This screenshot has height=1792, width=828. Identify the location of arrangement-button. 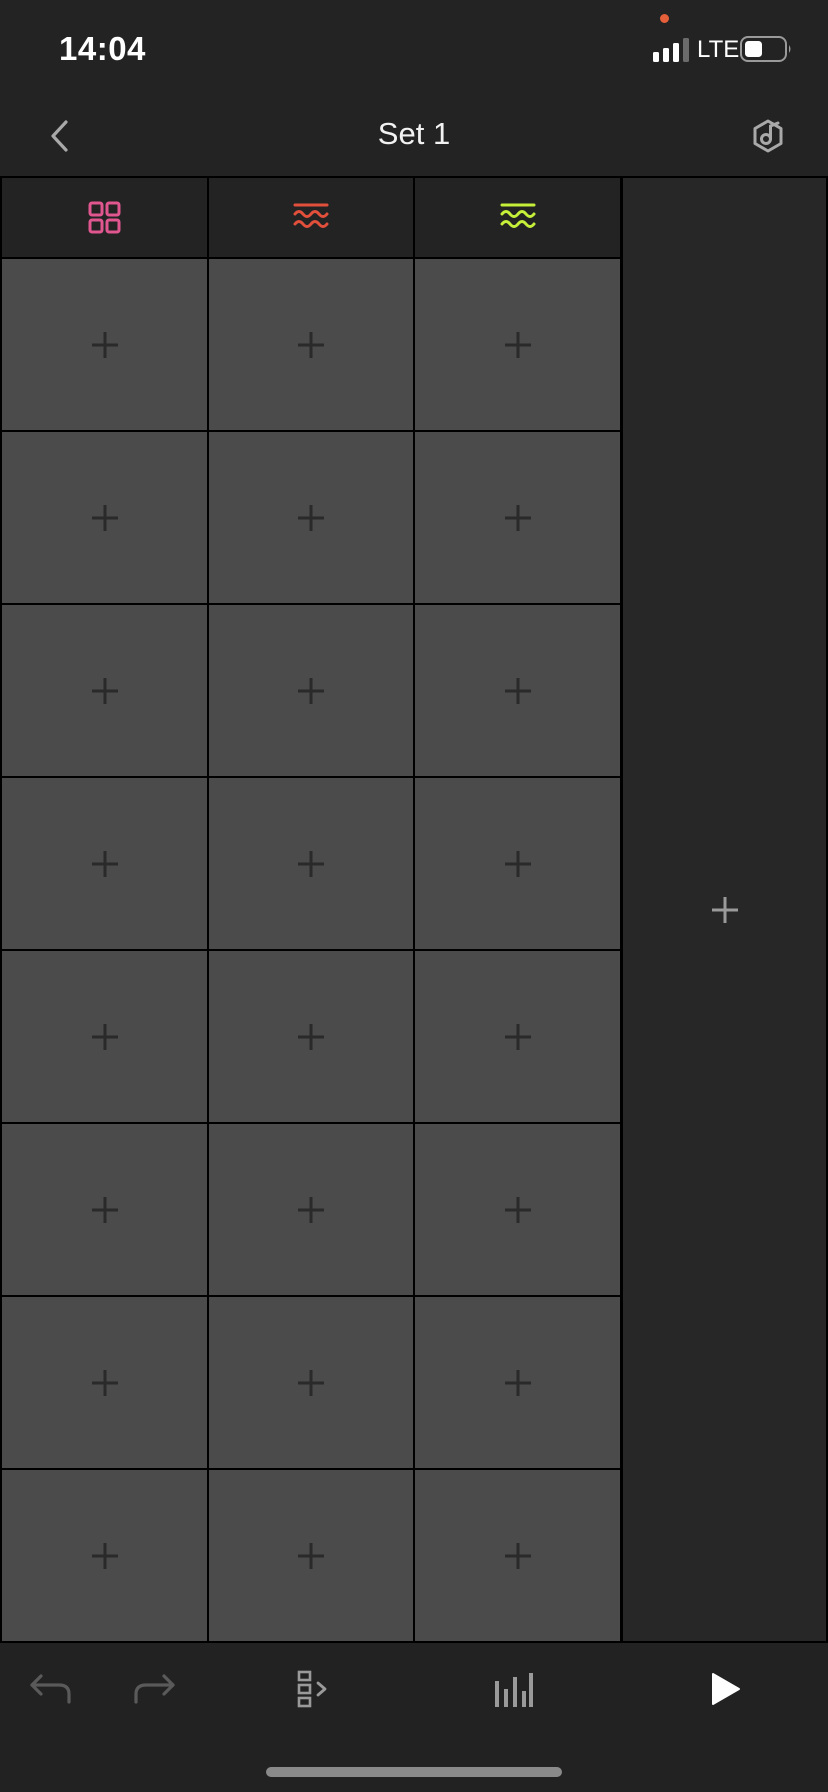
(314, 1689).